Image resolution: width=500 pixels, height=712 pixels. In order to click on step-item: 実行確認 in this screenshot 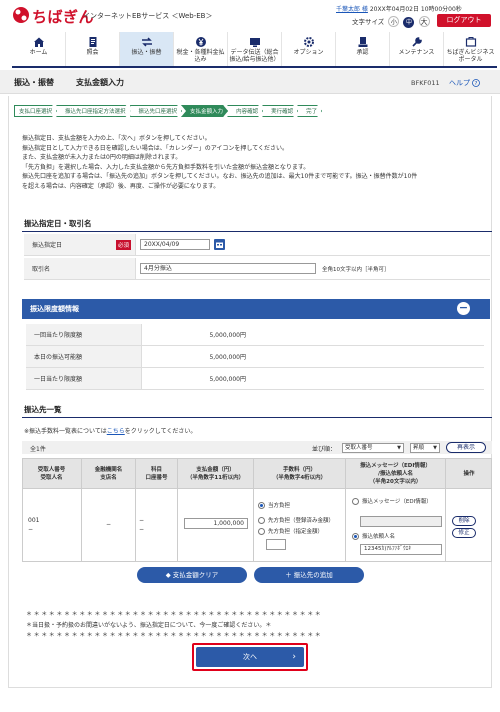, I will do `click(280, 111)`.